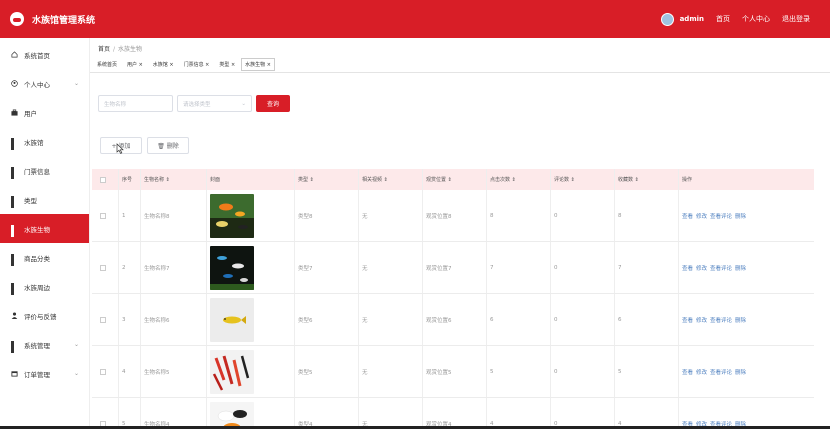  Describe the element at coordinates (214, 103) in the screenshot. I see `type-select: 请选择类型 ⌄` at that location.